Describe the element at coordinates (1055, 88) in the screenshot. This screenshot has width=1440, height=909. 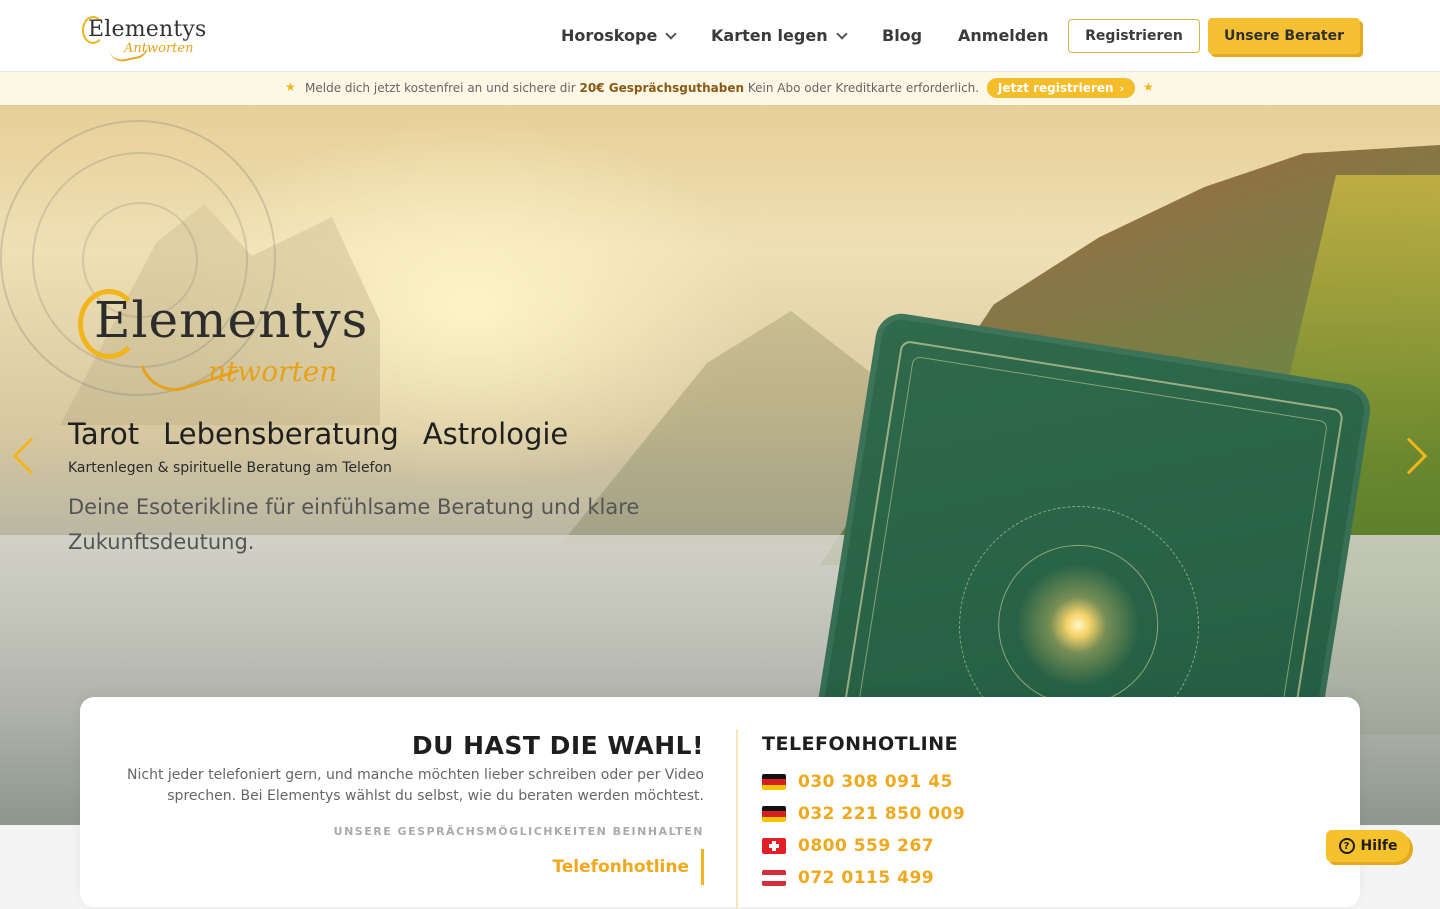
I see `promo-register-label: Jetzt registrieren` at that location.